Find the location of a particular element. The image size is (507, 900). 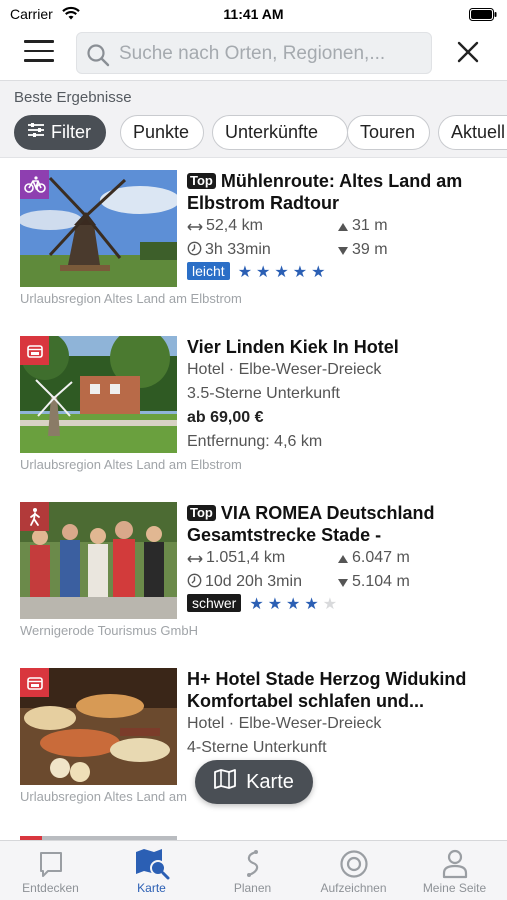

top-bar is located at coordinates (253, 54).